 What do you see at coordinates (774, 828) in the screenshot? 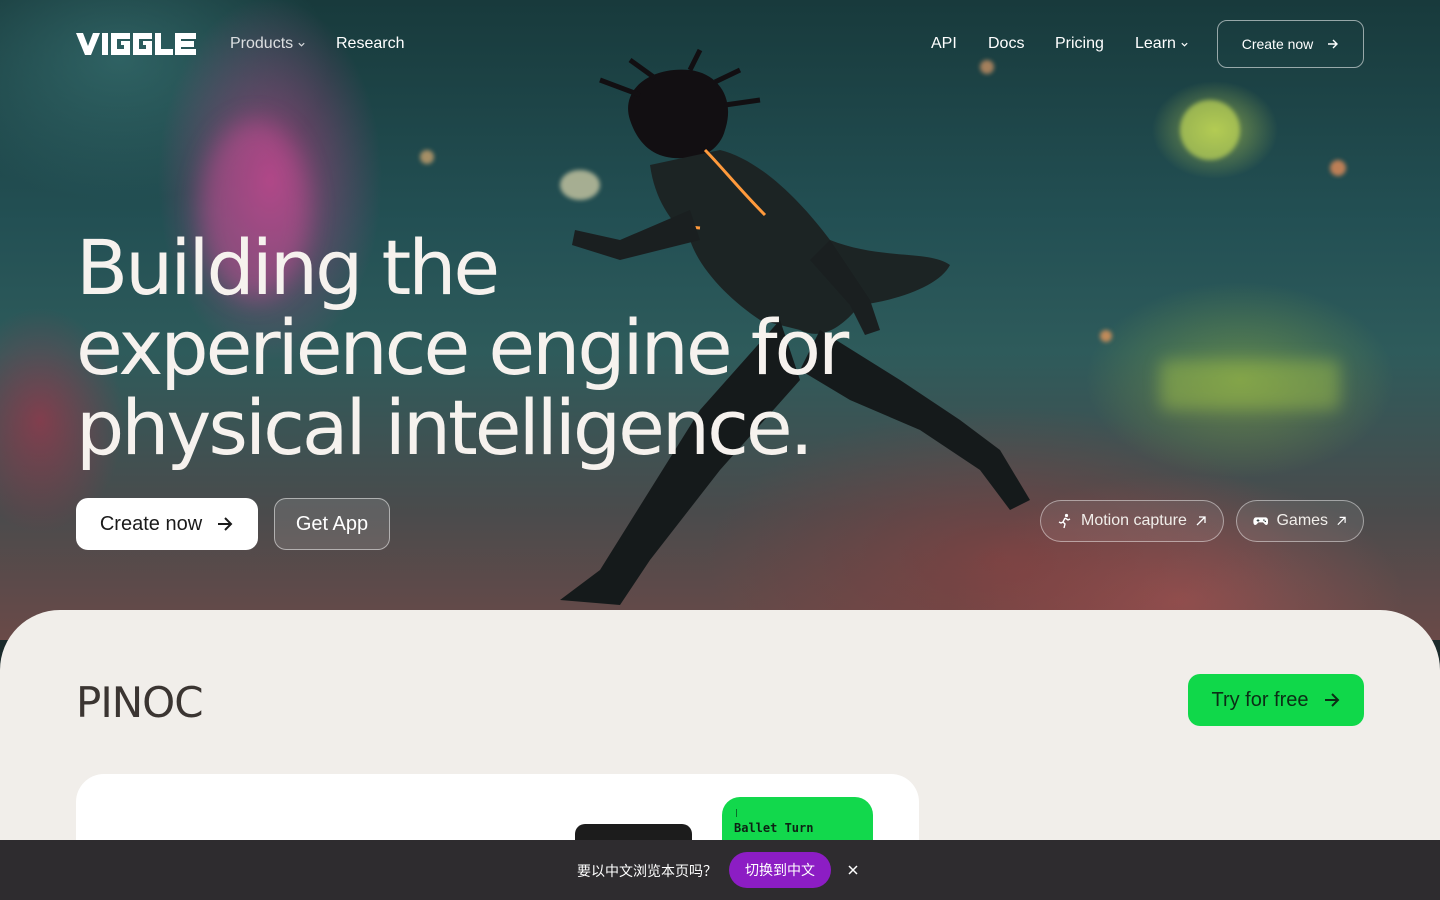
I see `motion-preset-label: Ballet Turn` at bounding box center [774, 828].